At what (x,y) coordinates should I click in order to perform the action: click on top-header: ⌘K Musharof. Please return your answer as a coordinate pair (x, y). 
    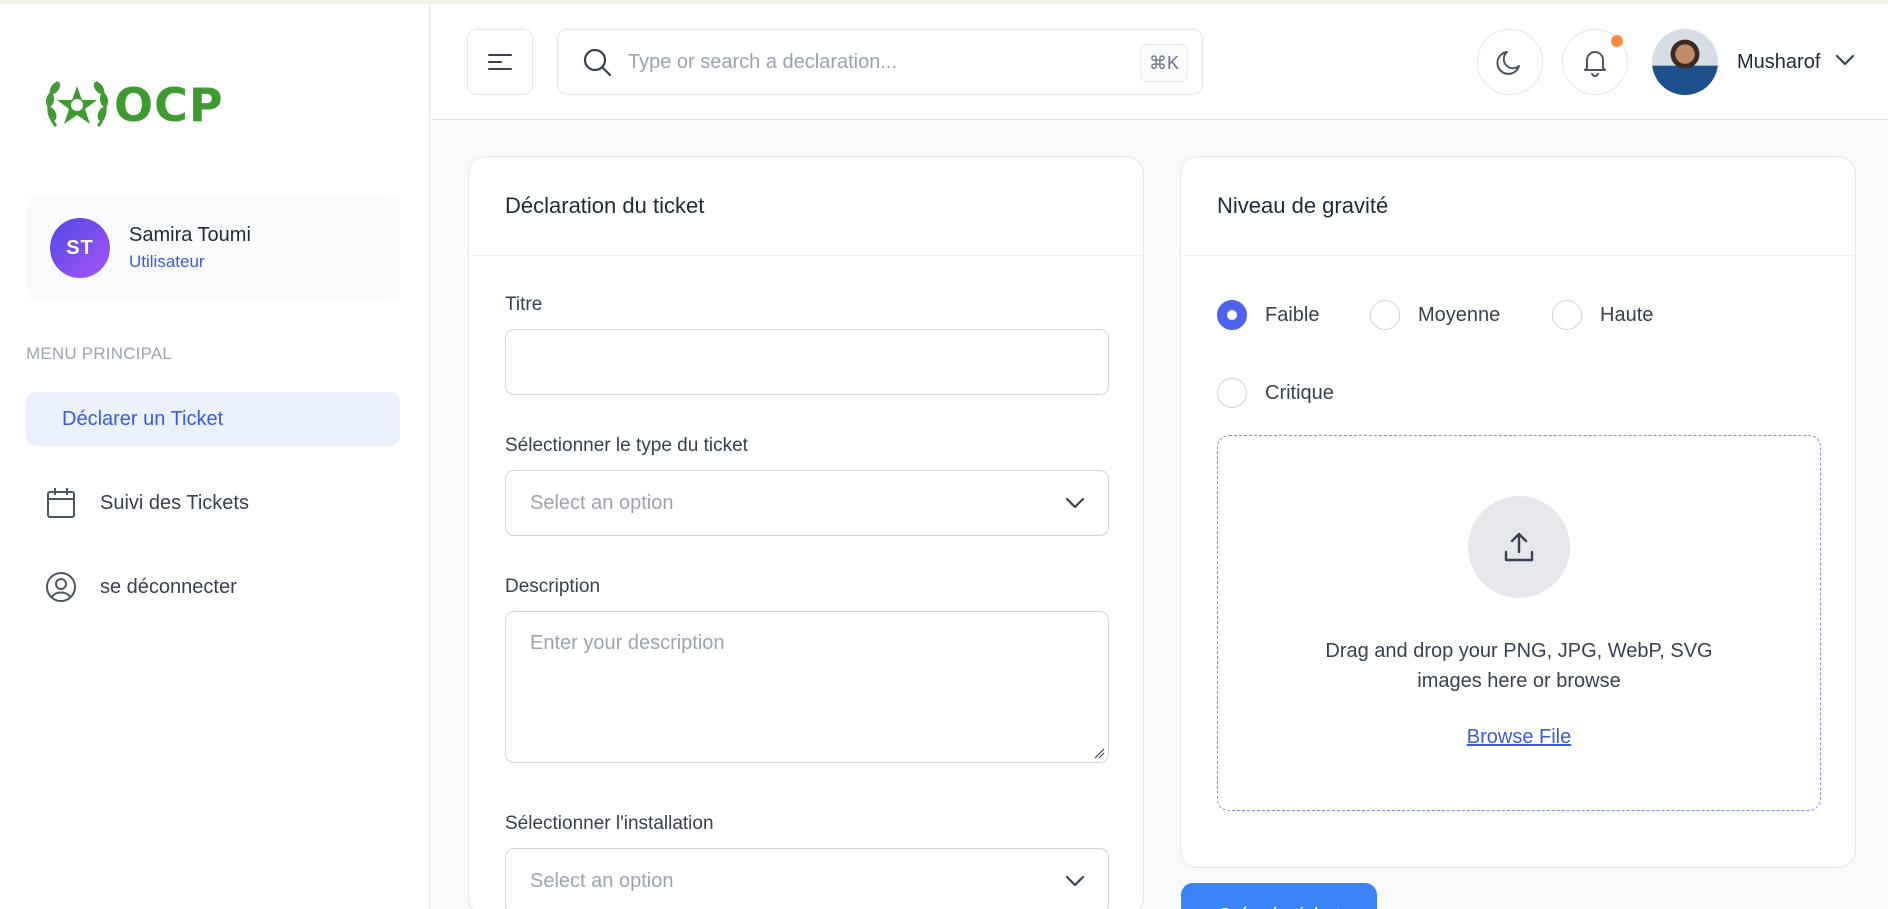
    Looking at the image, I should click on (1159, 62).